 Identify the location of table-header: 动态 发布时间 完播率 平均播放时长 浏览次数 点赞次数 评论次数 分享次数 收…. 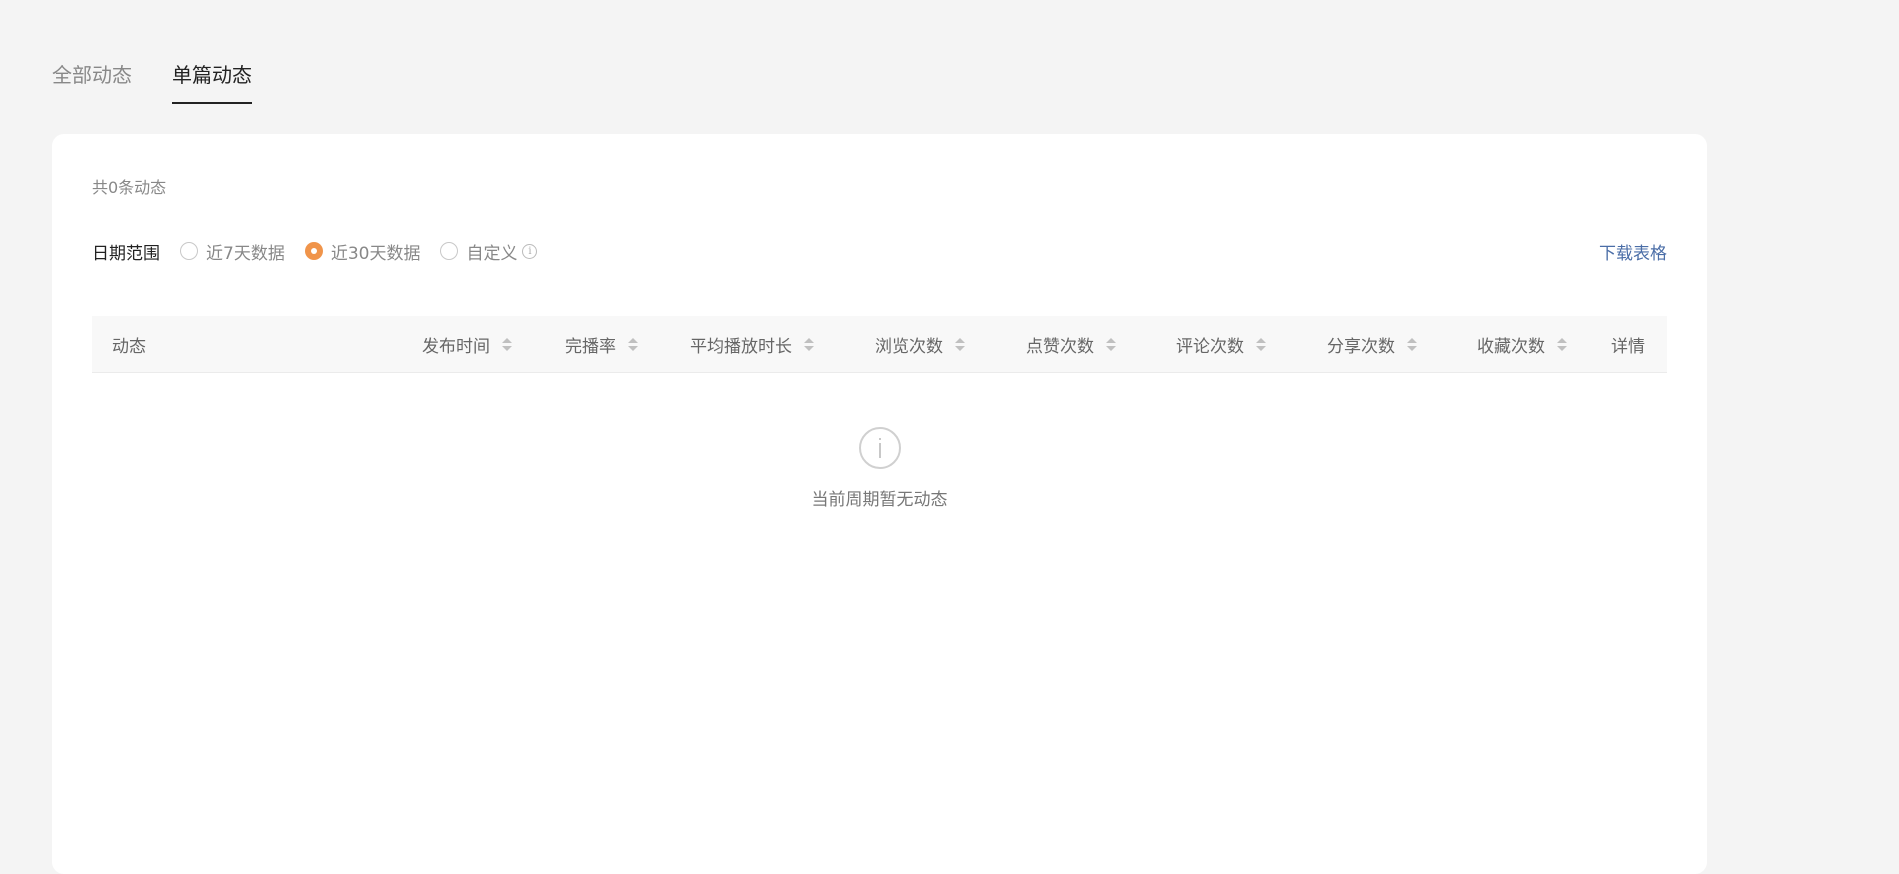
(879, 344).